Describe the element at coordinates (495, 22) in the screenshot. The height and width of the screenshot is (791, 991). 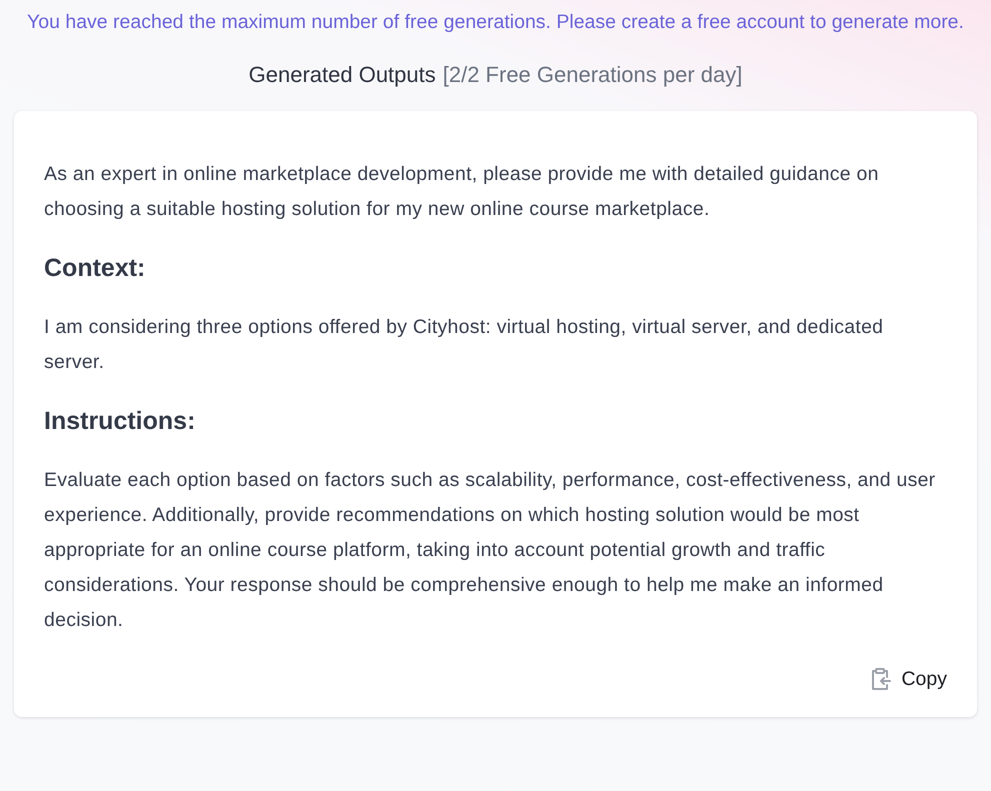
I see `limit-notice: You have reached the maximum number of free generations. Please create a free account to generate more.` at that location.